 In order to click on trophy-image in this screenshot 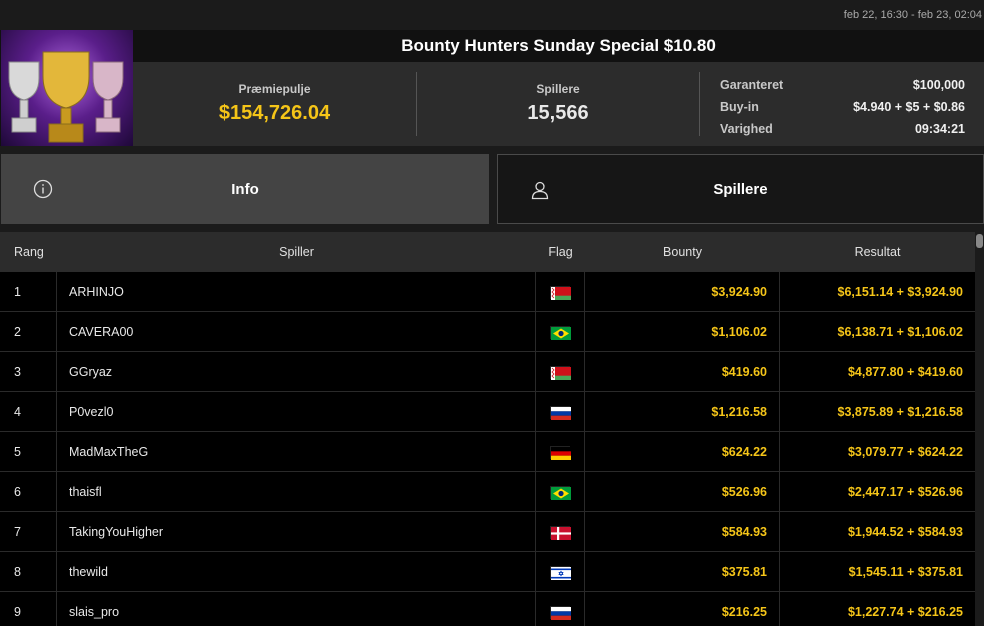, I will do `click(67, 88)`.